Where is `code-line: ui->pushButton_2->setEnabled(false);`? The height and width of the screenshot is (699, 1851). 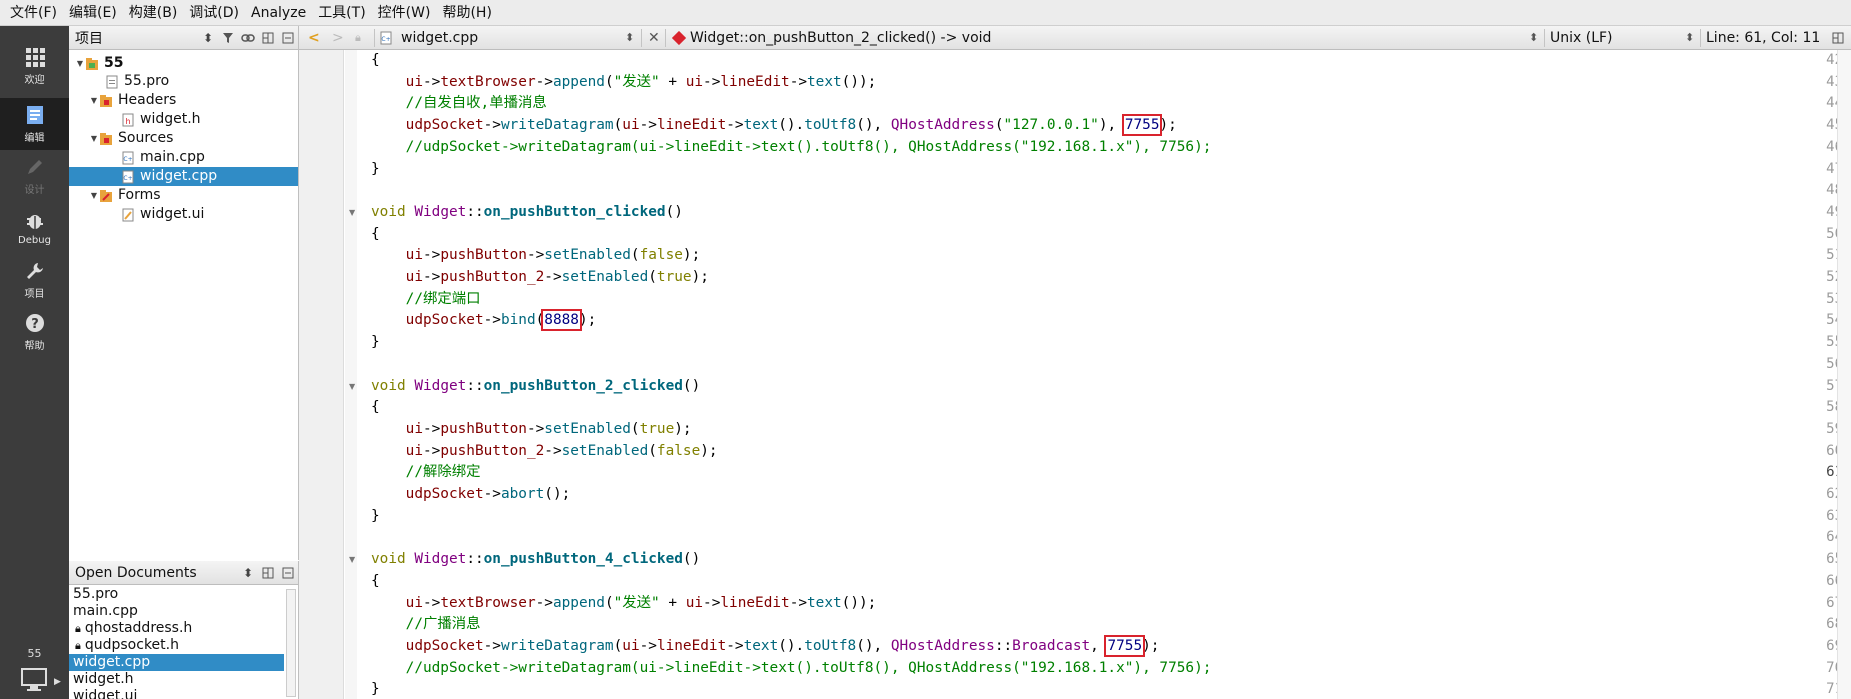 code-line: ui->pushButton_2->setEnabled(false); is located at coordinates (544, 451).